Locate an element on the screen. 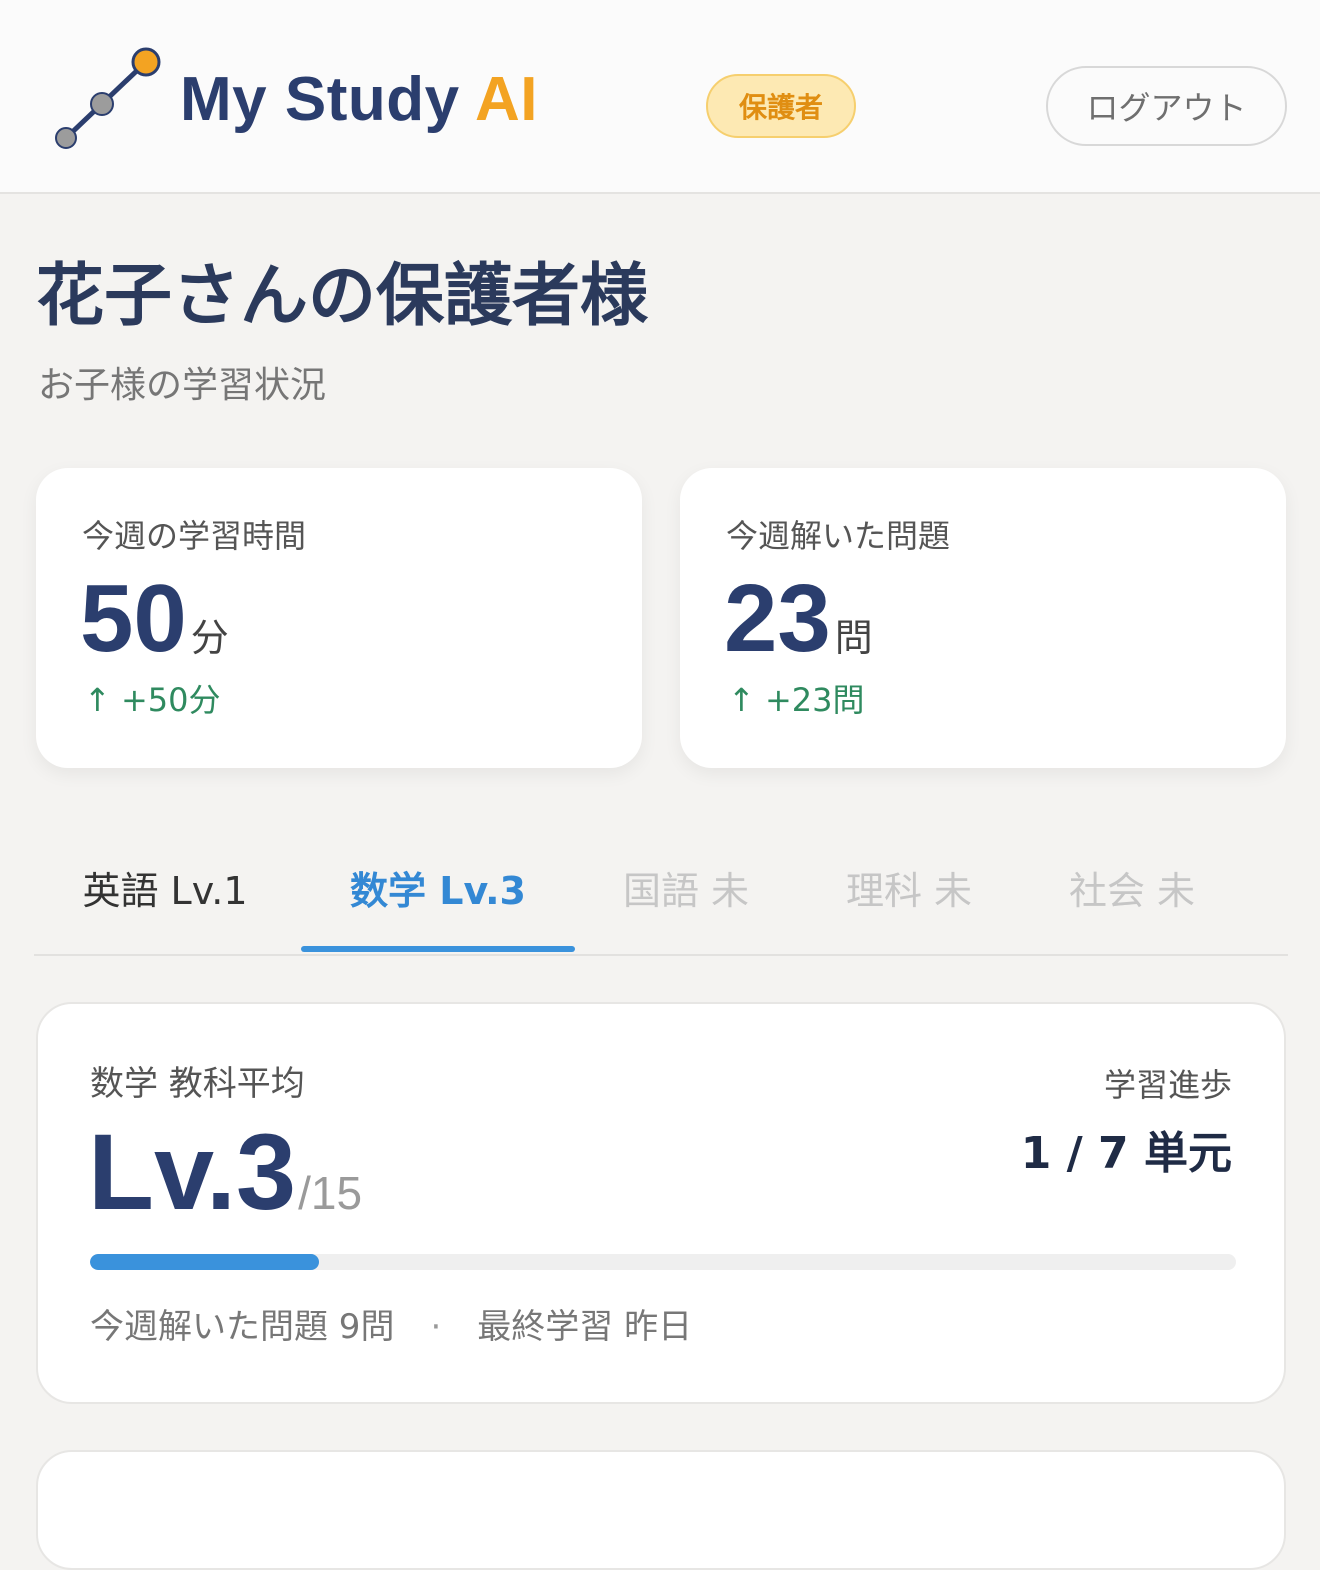  stat-card-study-time: 今週の学習時間 50 分 ↑ +50分 is located at coordinates (339, 618).